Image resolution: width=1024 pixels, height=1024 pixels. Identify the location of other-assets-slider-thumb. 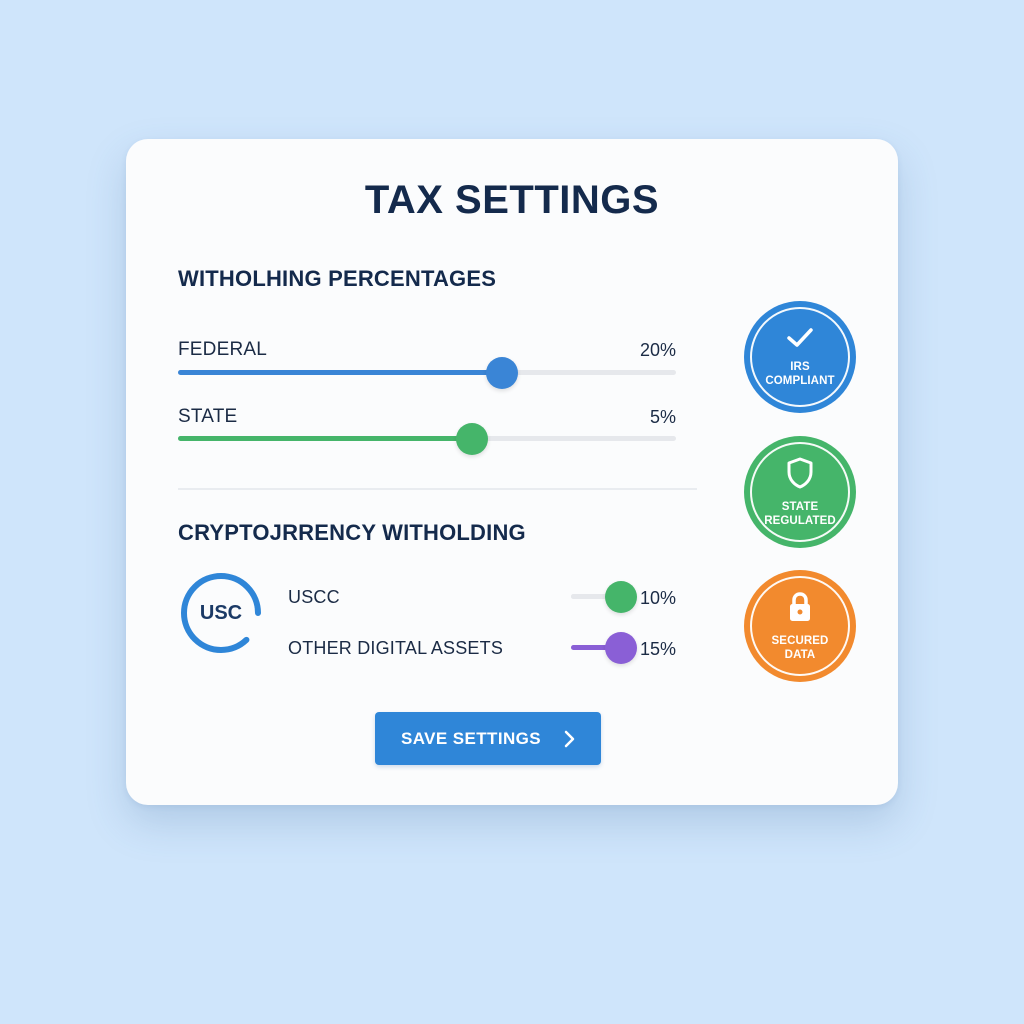
(621, 647).